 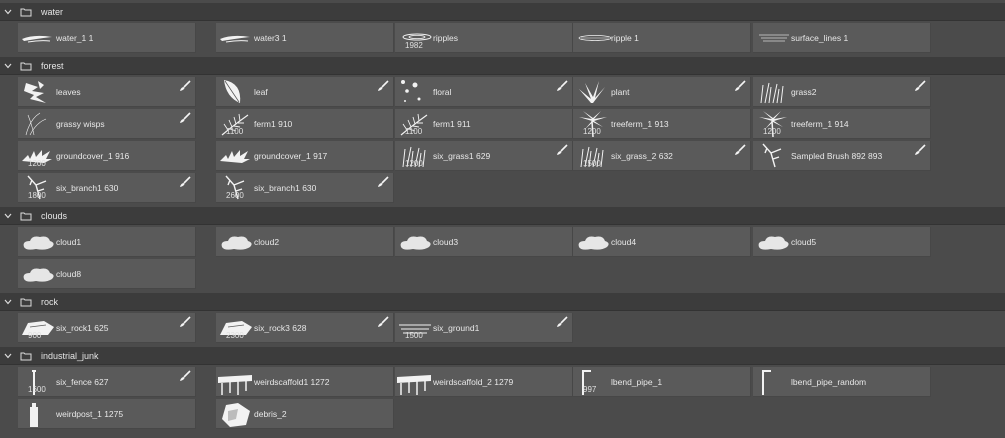 What do you see at coordinates (484, 124) in the screenshot?
I see `brush-preset-tile: ferm1 911 1100` at bounding box center [484, 124].